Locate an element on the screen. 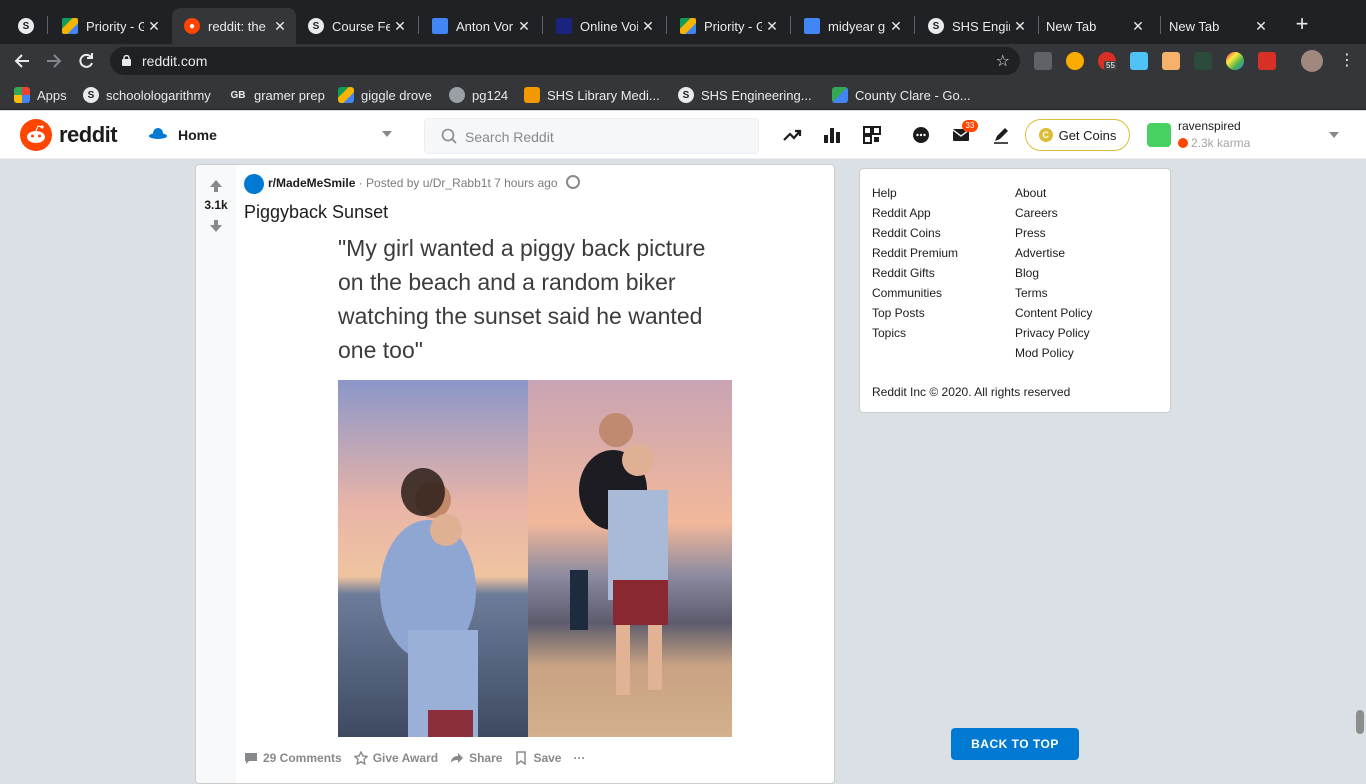 Image resolution: width=1366 pixels, height=784 pixels. comments-button: 29 Comments is located at coordinates (293, 758).